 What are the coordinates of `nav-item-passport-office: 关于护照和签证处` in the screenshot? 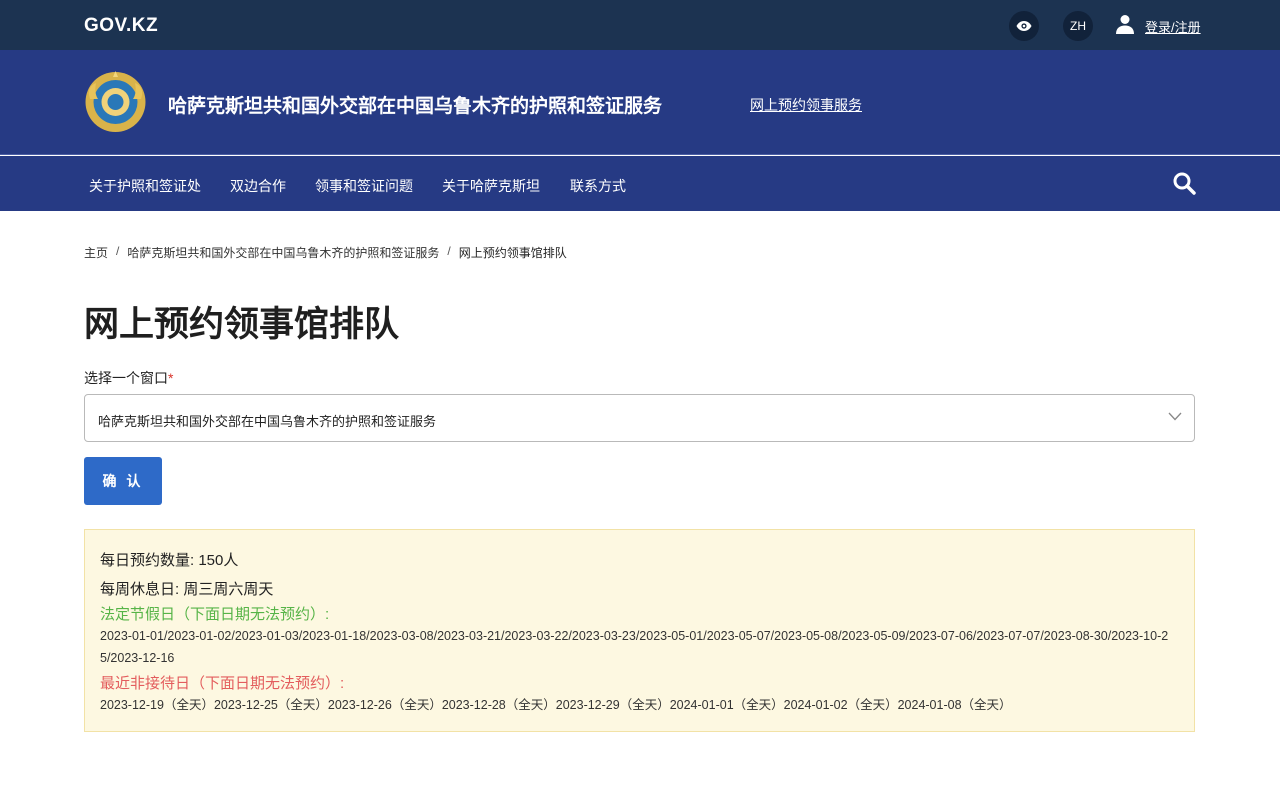 It's located at (145, 186).